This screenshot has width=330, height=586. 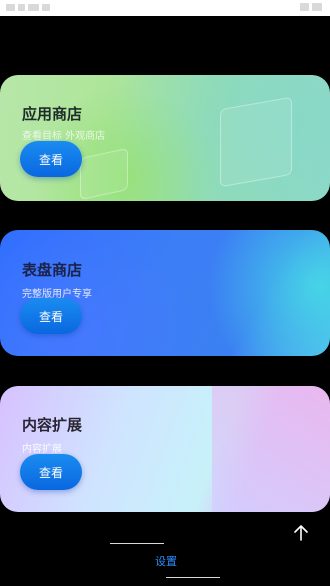 What do you see at coordinates (51, 472) in the screenshot?
I see `view-content-extension-button: 查看` at bounding box center [51, 472].